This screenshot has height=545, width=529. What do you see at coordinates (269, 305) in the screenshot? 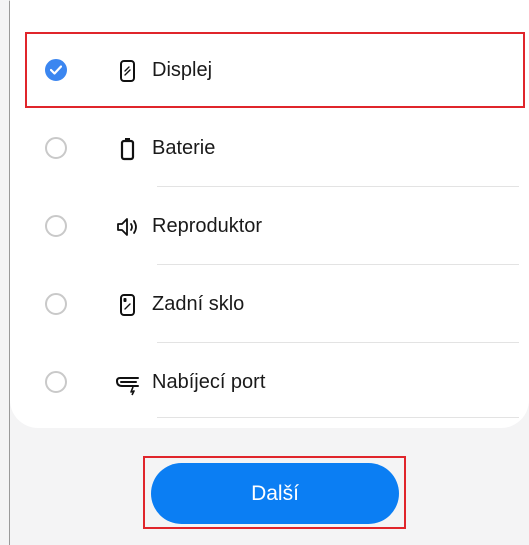
I see `option-zadni-sklo: Zadní sklo` at bounding box center [269, 305].